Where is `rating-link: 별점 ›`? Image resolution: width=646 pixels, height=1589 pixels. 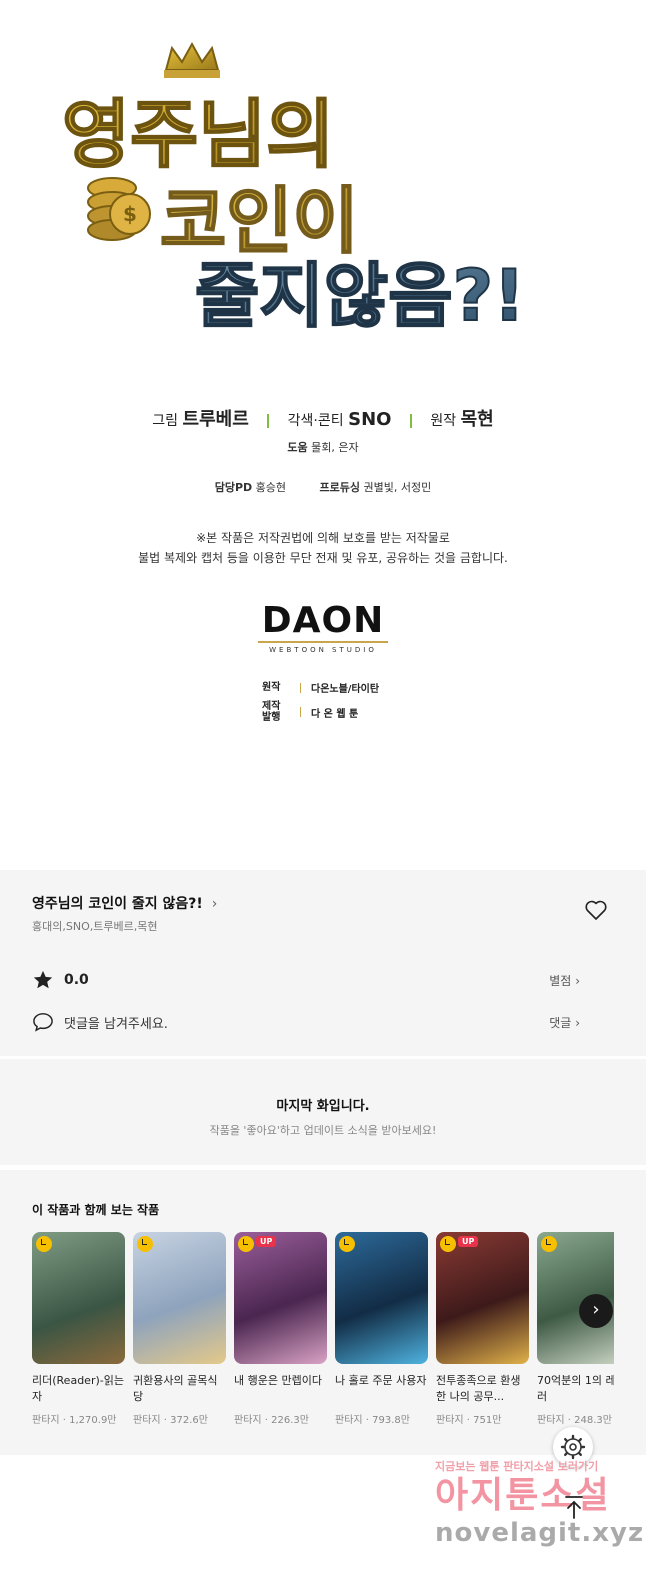 rating-link: 별점 › is located at coordinates (564, 980).